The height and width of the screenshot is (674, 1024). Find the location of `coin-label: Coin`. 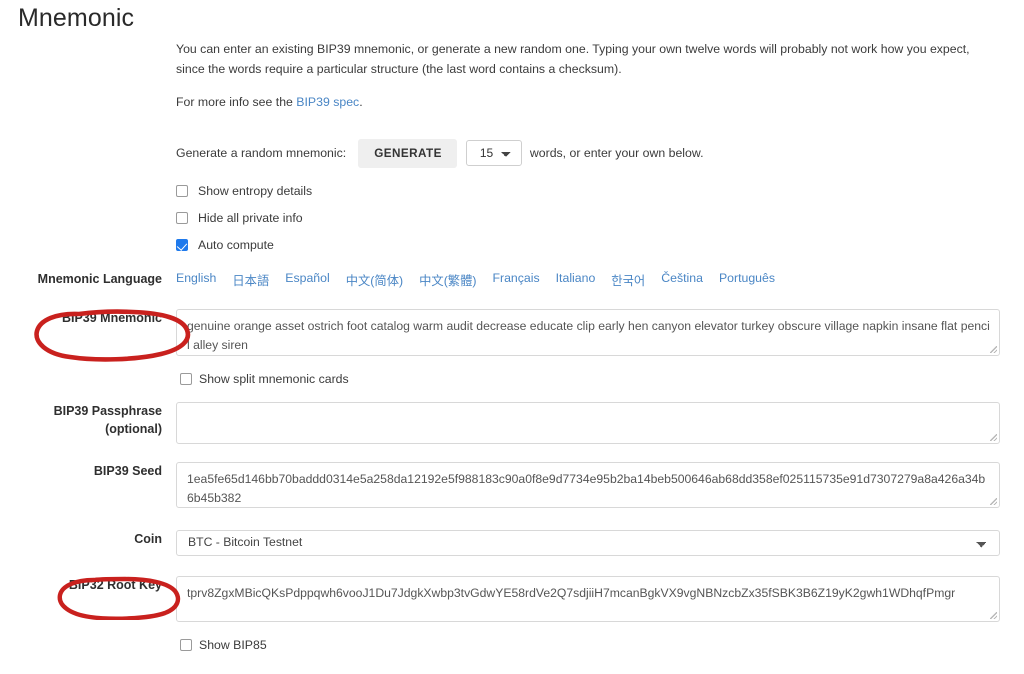

coin-label: Coin is located at coordinates (148, 538).